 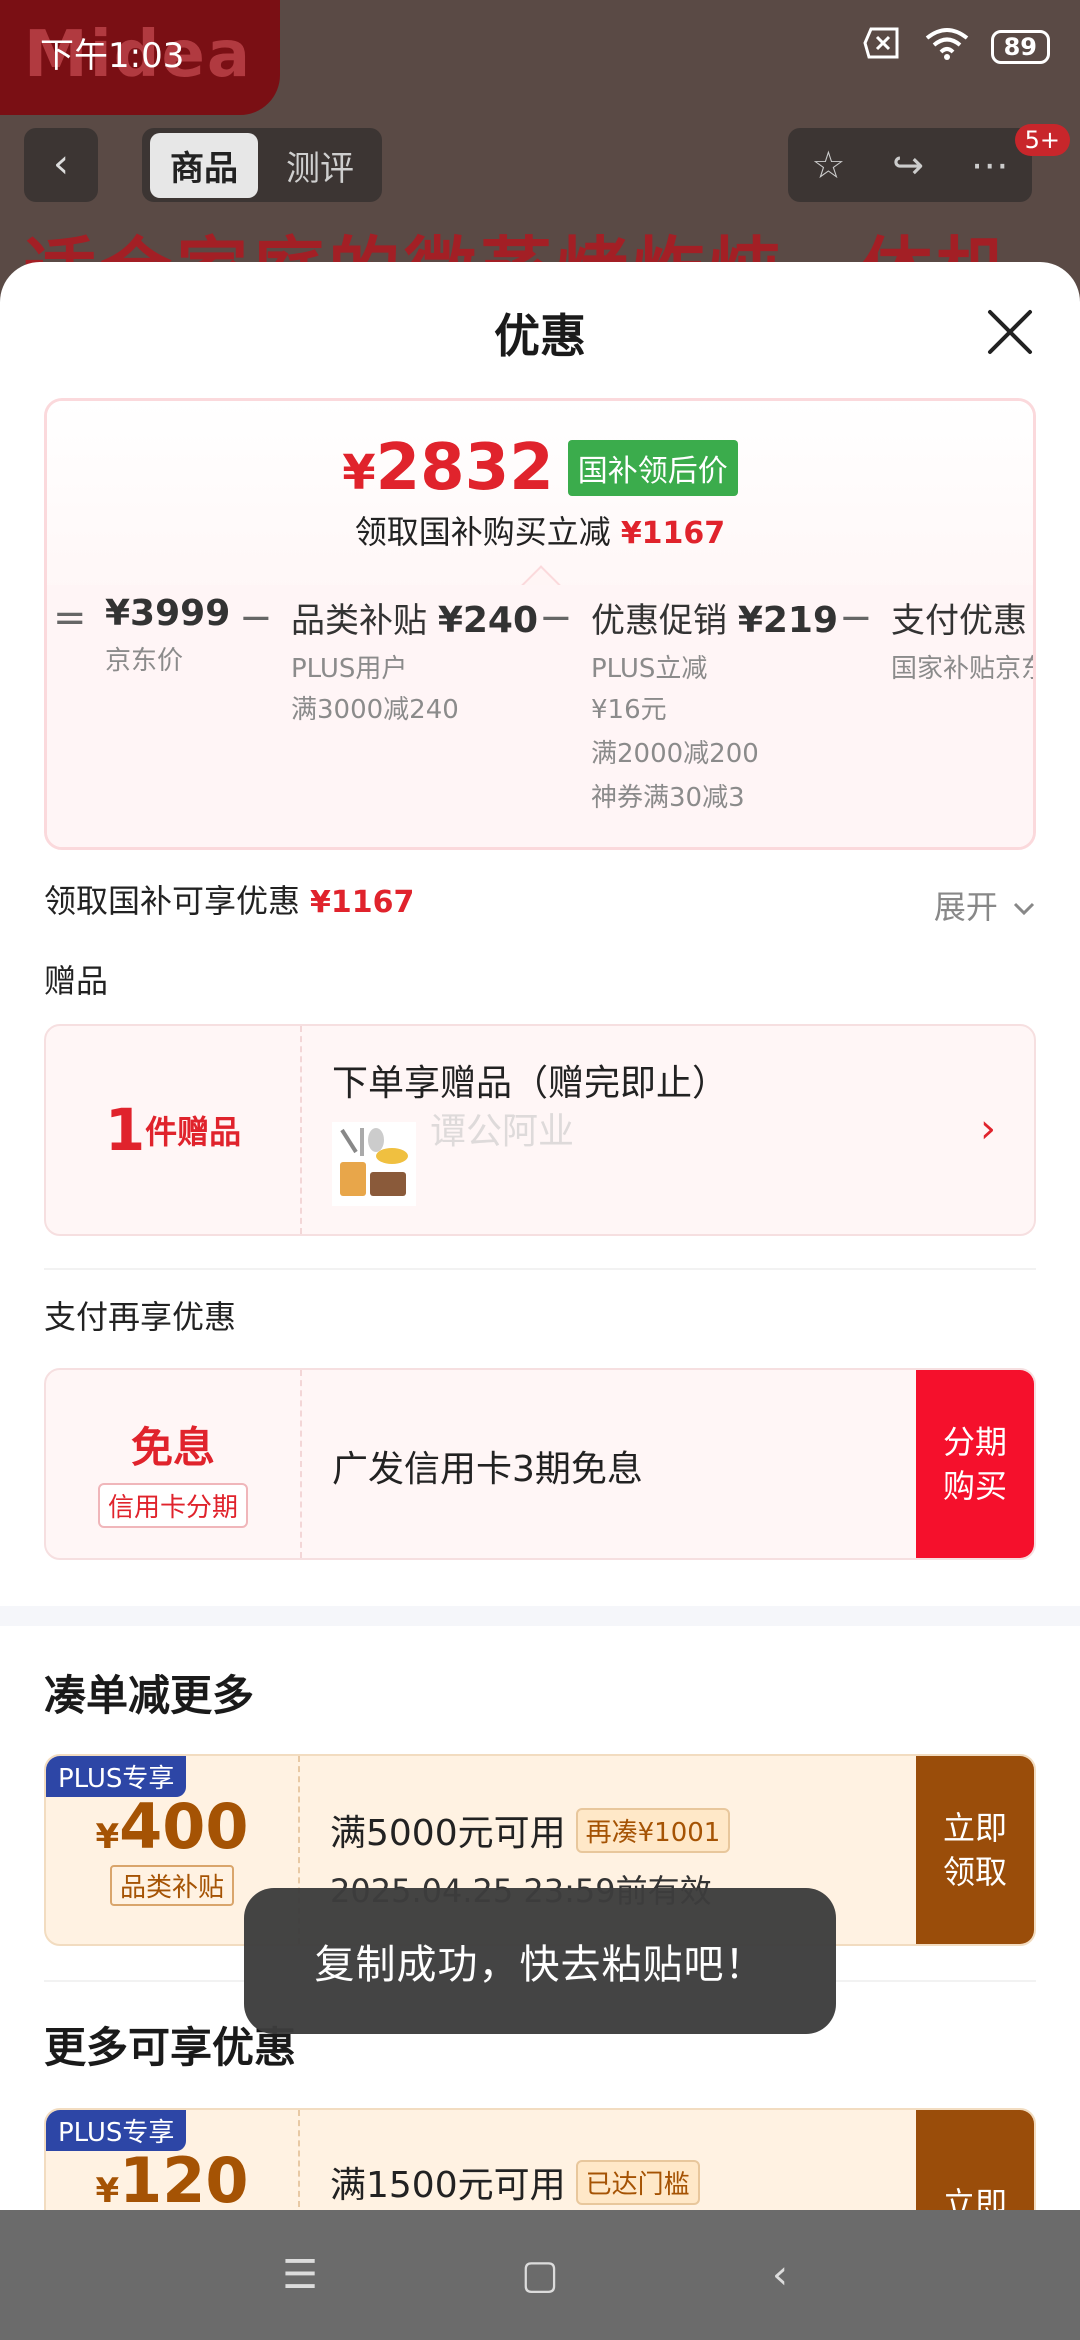 What do you see at coordinates (502, 1131) in the screenshot?
I see `watermark-text: 谭公阿业` at bounding box center [502, 1131].